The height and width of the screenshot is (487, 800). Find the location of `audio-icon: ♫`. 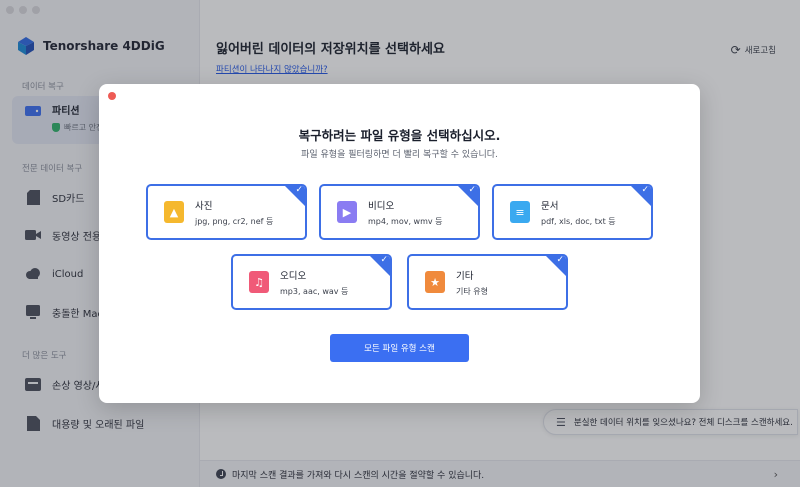

audio-icon: ♫ is located at coordinates (259, 282).